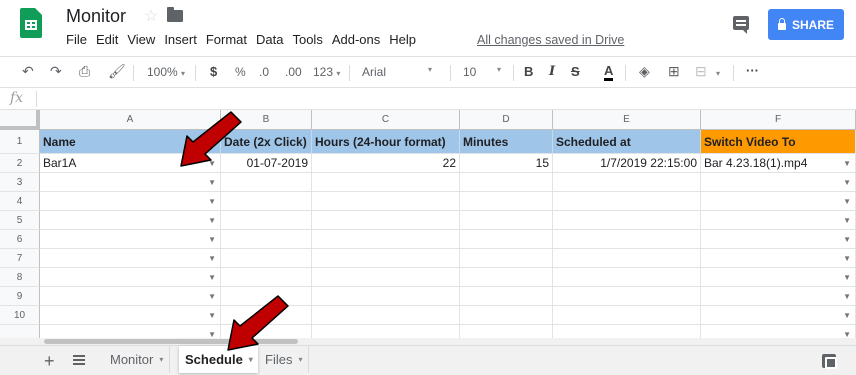 The width and height of the screenshot is (856, 375). Describe the element at coordinates (627, 142) in the screenshot. I see `cell-e1: Scheduled at` at that location.